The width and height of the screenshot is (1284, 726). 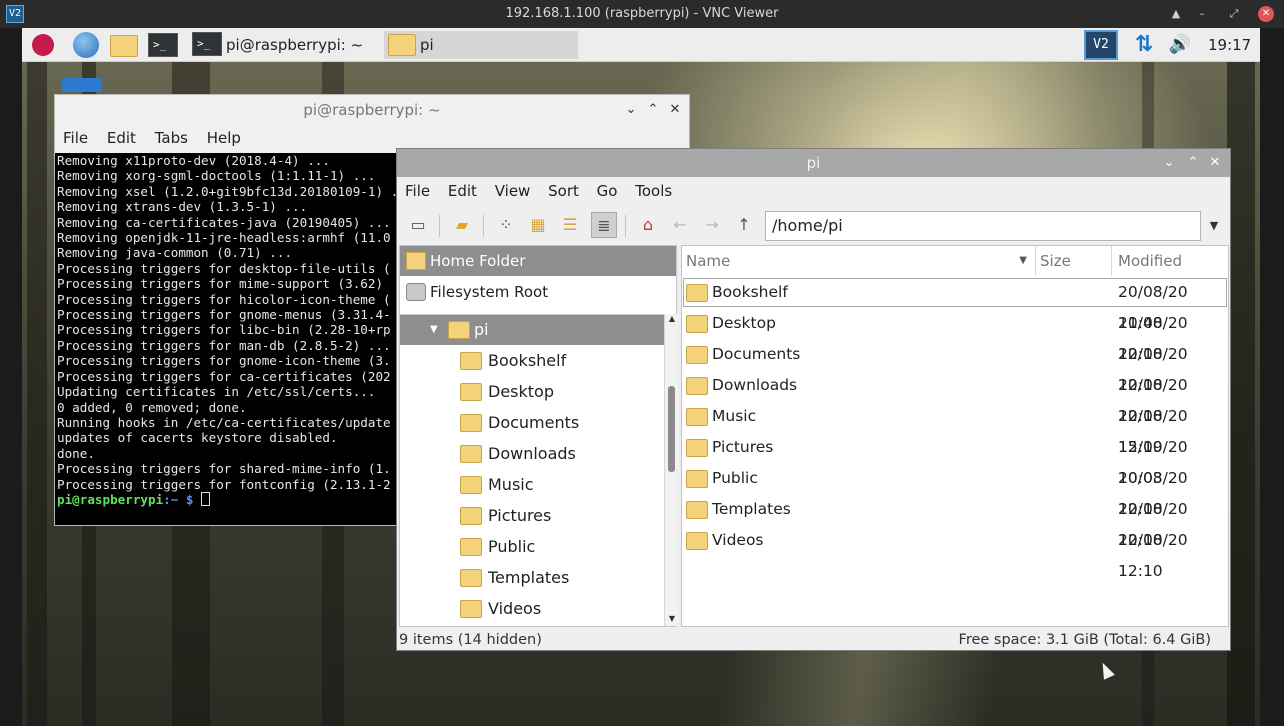 I want to click on icon-view-icon: ⁘, so click(x=506, y=225).